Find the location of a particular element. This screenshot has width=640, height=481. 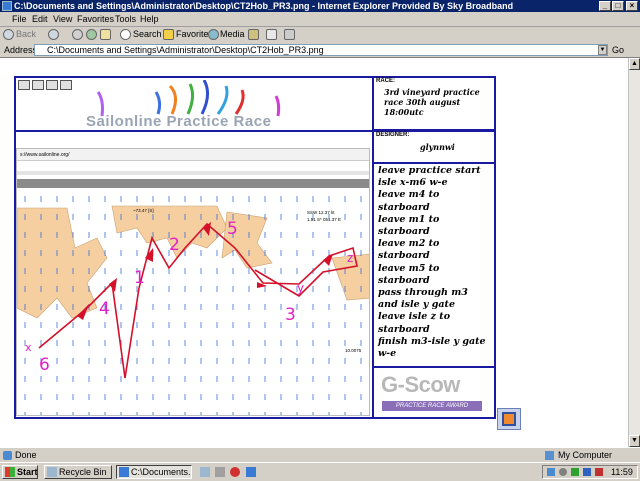

refresh-icon is located at coordinates (91, 34).